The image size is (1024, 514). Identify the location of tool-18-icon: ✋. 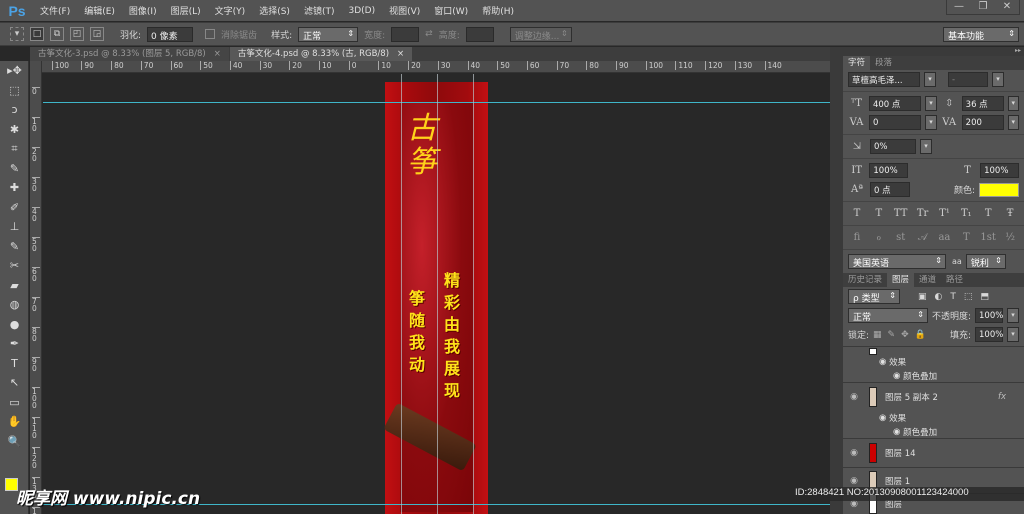
(14, 422).